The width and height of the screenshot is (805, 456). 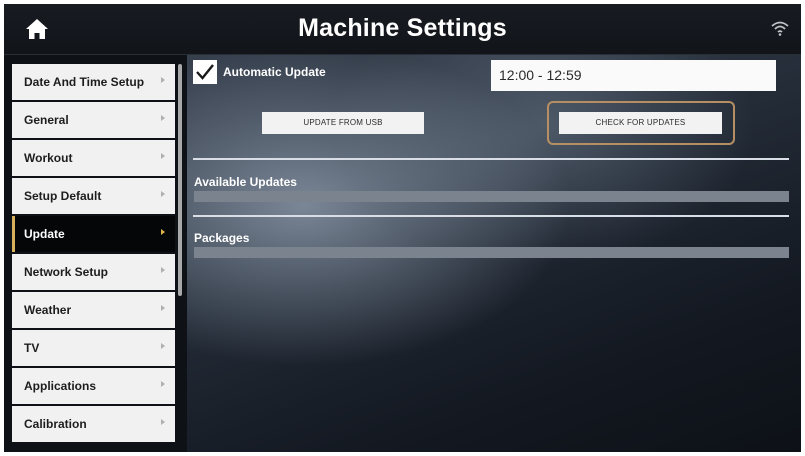 I want to click on sidebar-item-setup-default: Setup Default, so click(x=93, y=196).